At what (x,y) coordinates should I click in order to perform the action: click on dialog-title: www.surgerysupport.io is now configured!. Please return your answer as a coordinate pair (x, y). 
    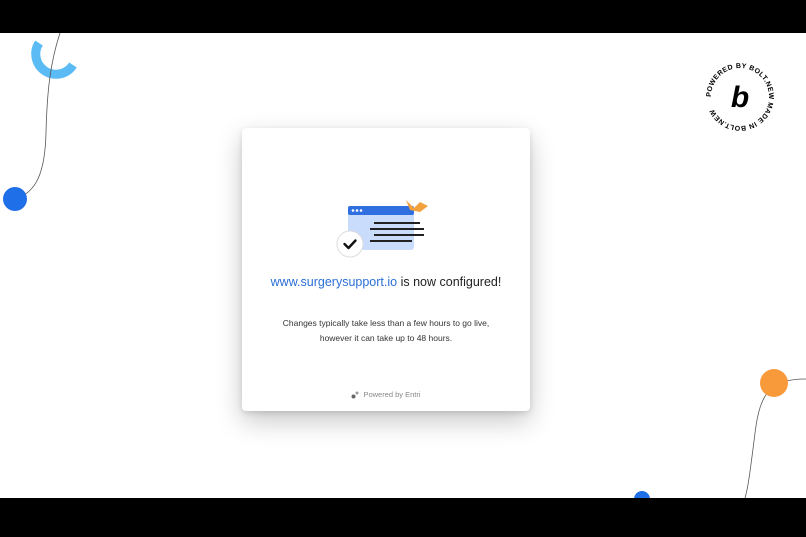
    Looking at the image, I should click on (386, 282).